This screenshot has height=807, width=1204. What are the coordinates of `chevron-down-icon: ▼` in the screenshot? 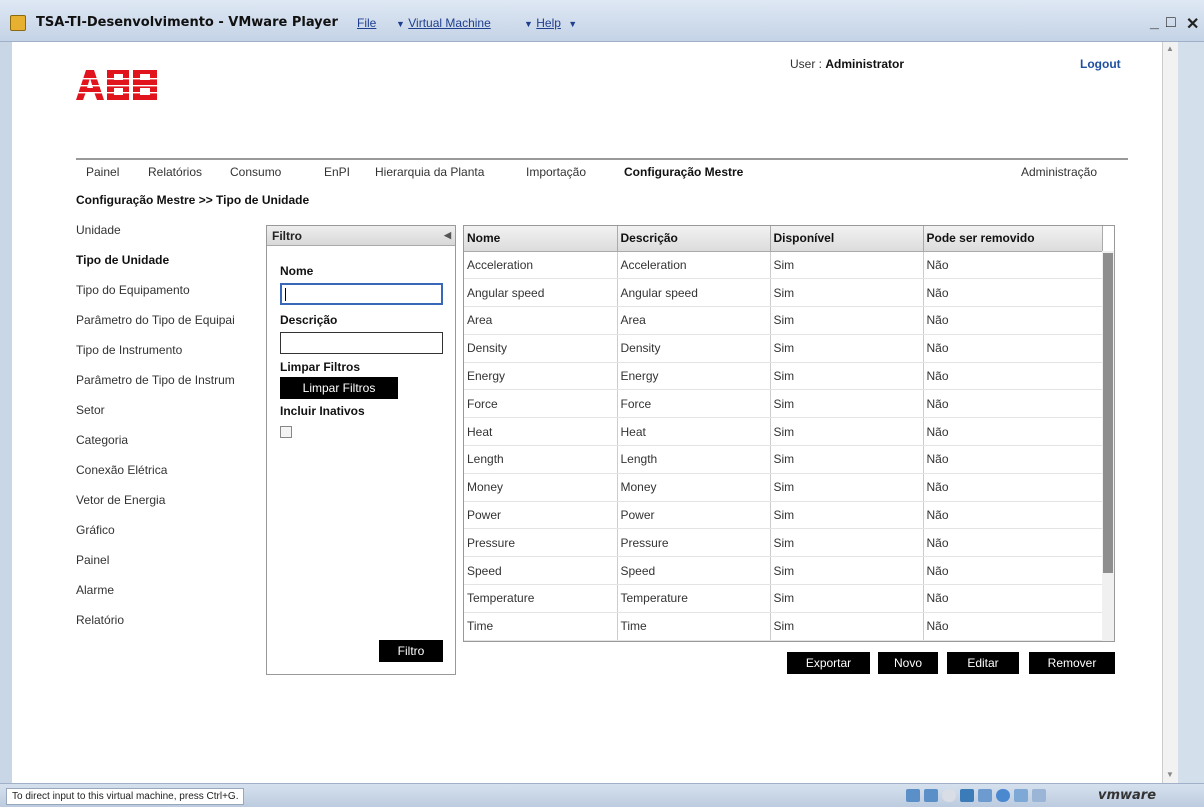 It's located at (528, 24).